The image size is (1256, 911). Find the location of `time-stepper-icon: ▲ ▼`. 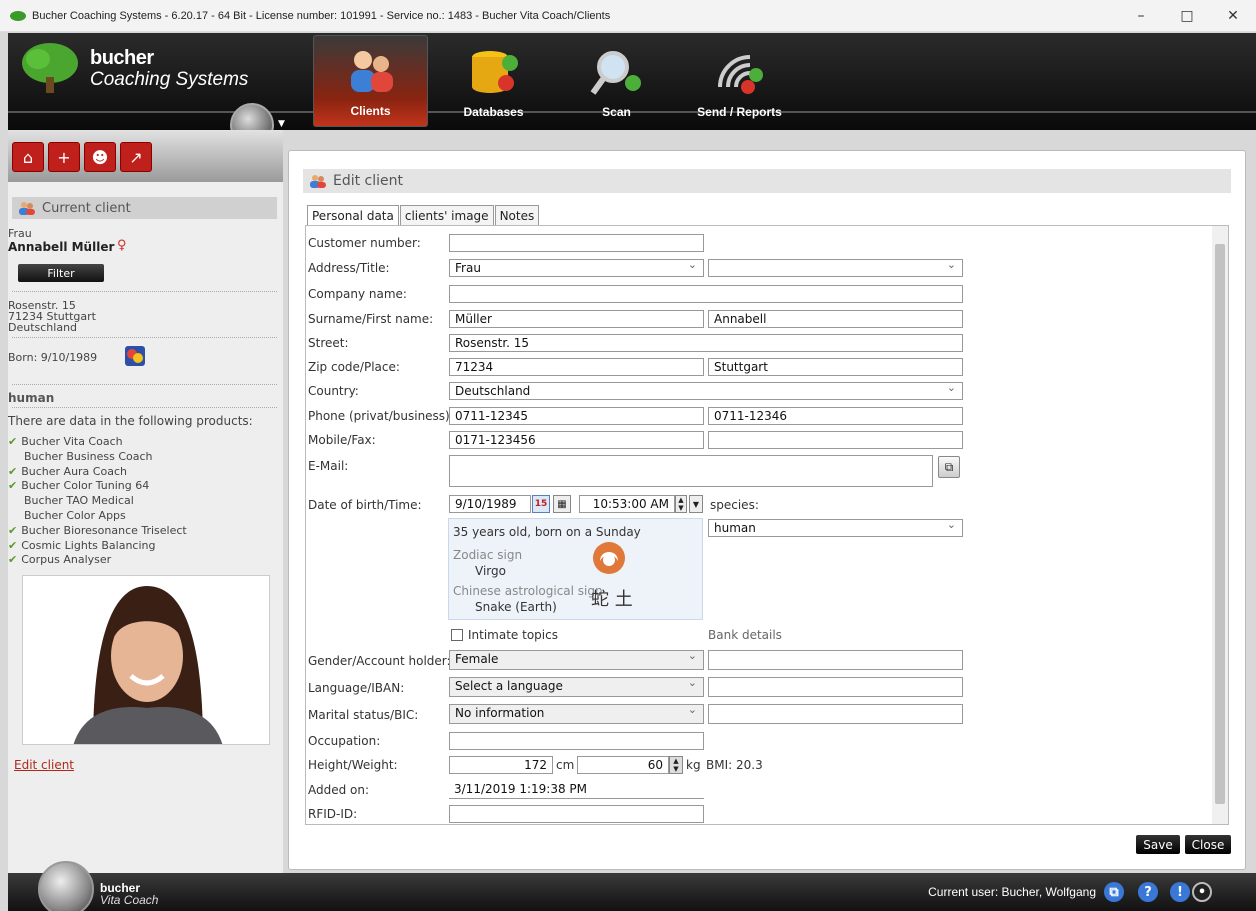

time-stepper-icon: ▲ ▼ is located at coordinates (681, 504).